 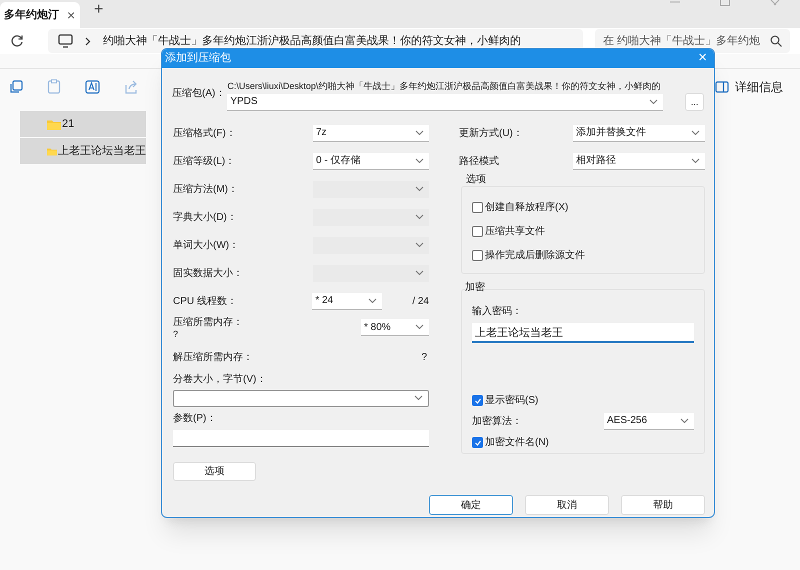 I want to click on input-field, so click(x=301, y=438).